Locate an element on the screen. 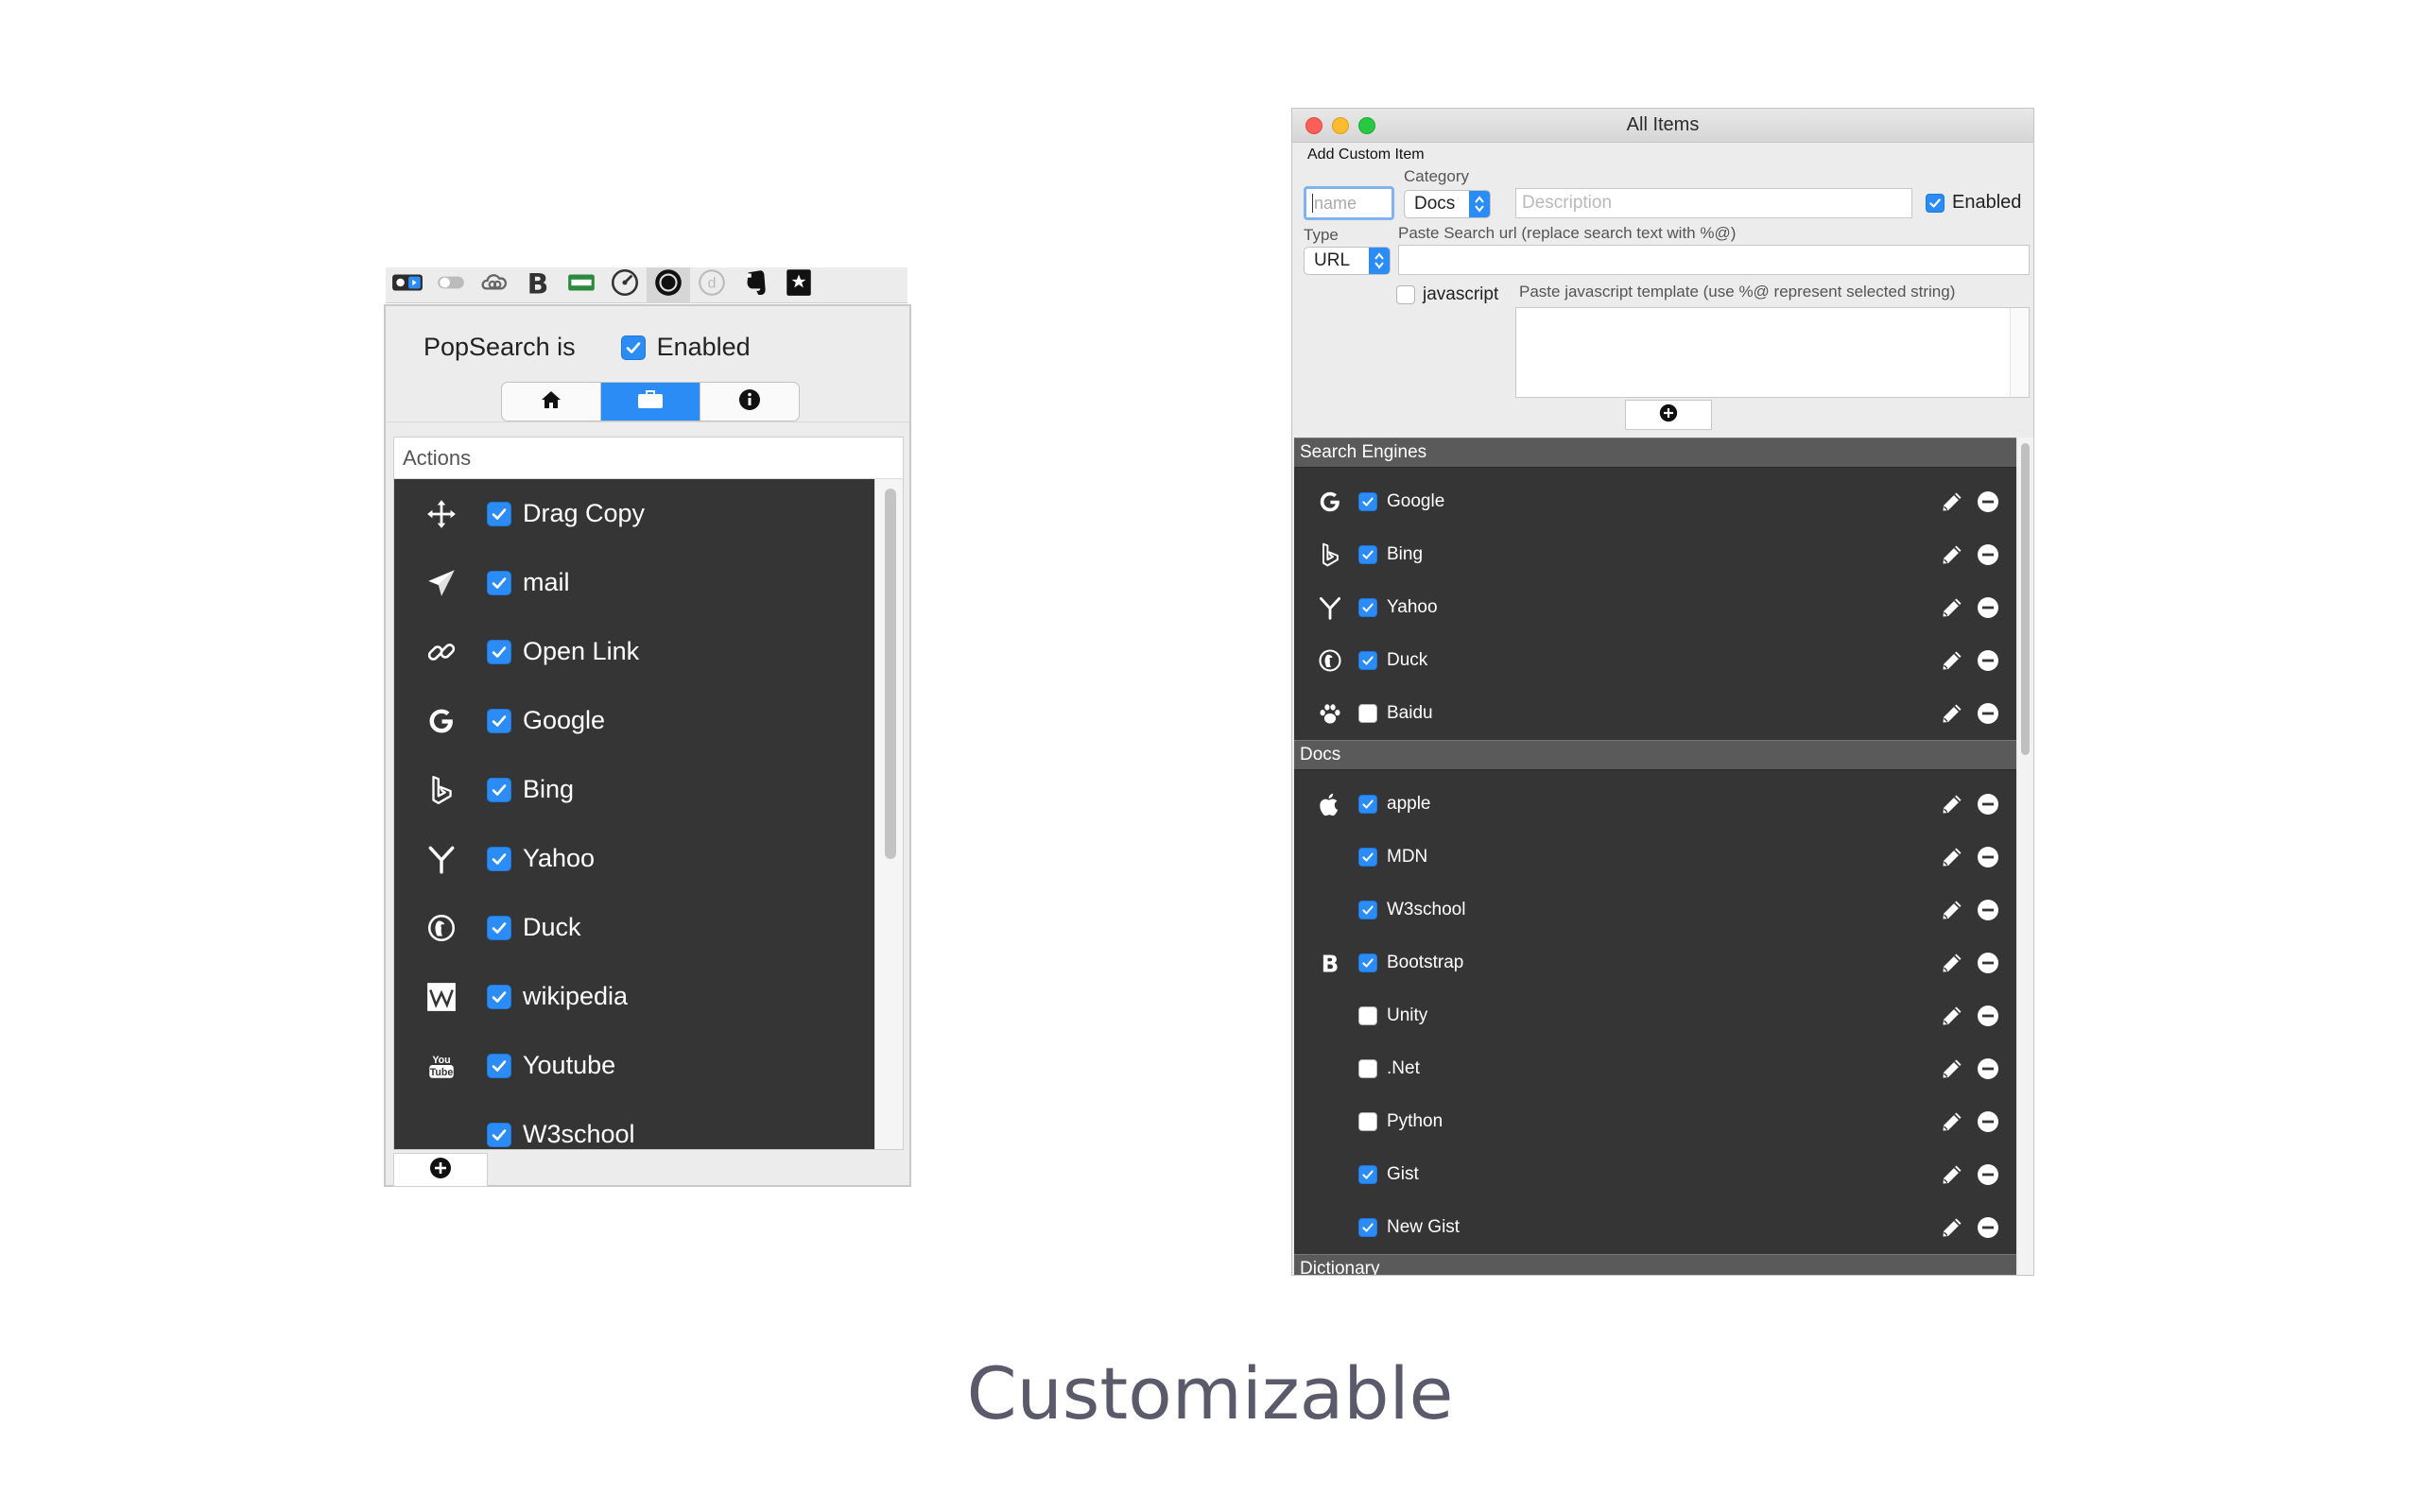  action-row: You Tube Youtube is located at coordinates (635, 1065).